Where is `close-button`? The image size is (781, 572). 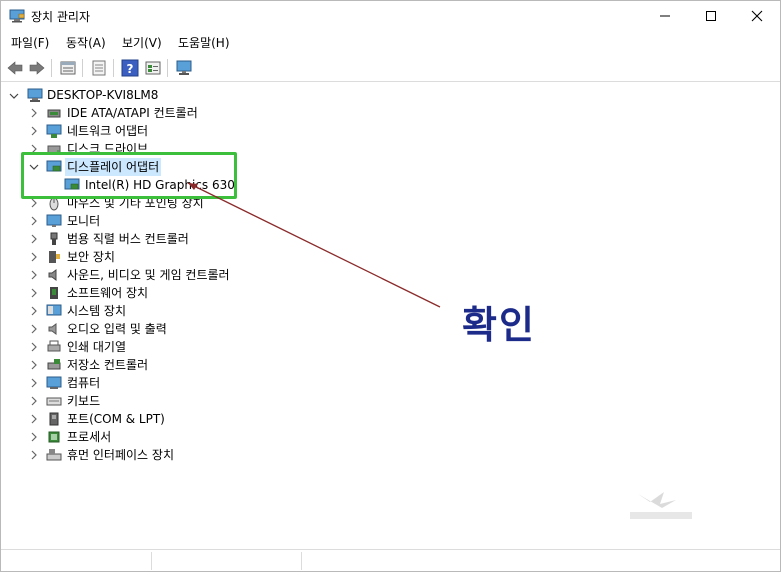 close-button is located at coordinates (757, 16).